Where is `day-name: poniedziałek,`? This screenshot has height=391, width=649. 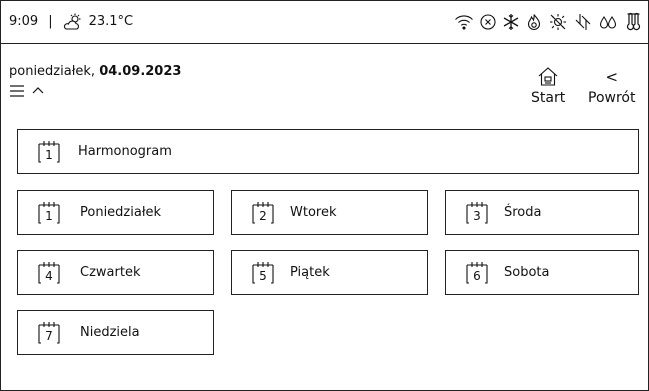 day-name: poniedziałek, is located at coordinates (52, 71).